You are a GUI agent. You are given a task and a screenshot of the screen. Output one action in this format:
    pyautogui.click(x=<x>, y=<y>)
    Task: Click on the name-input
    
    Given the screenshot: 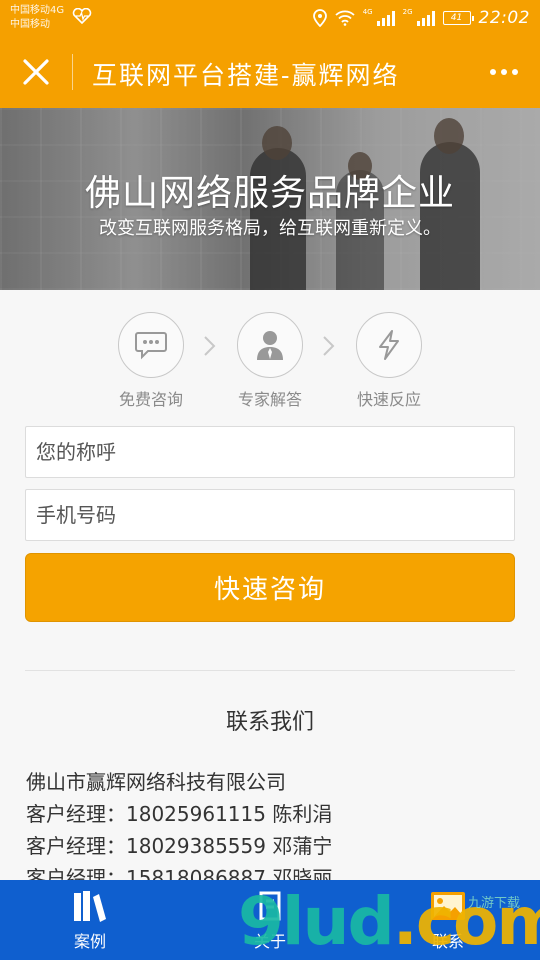 What is the action you would take?
    pyautogui.click(x=270, y=452)
    